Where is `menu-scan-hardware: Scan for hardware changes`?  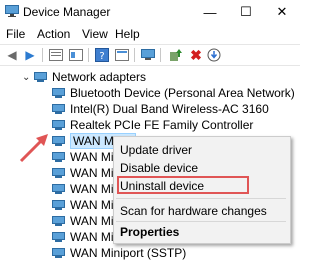
menu-scan-hardware: Scan for hardware changes is located at coordinates (193, 211).